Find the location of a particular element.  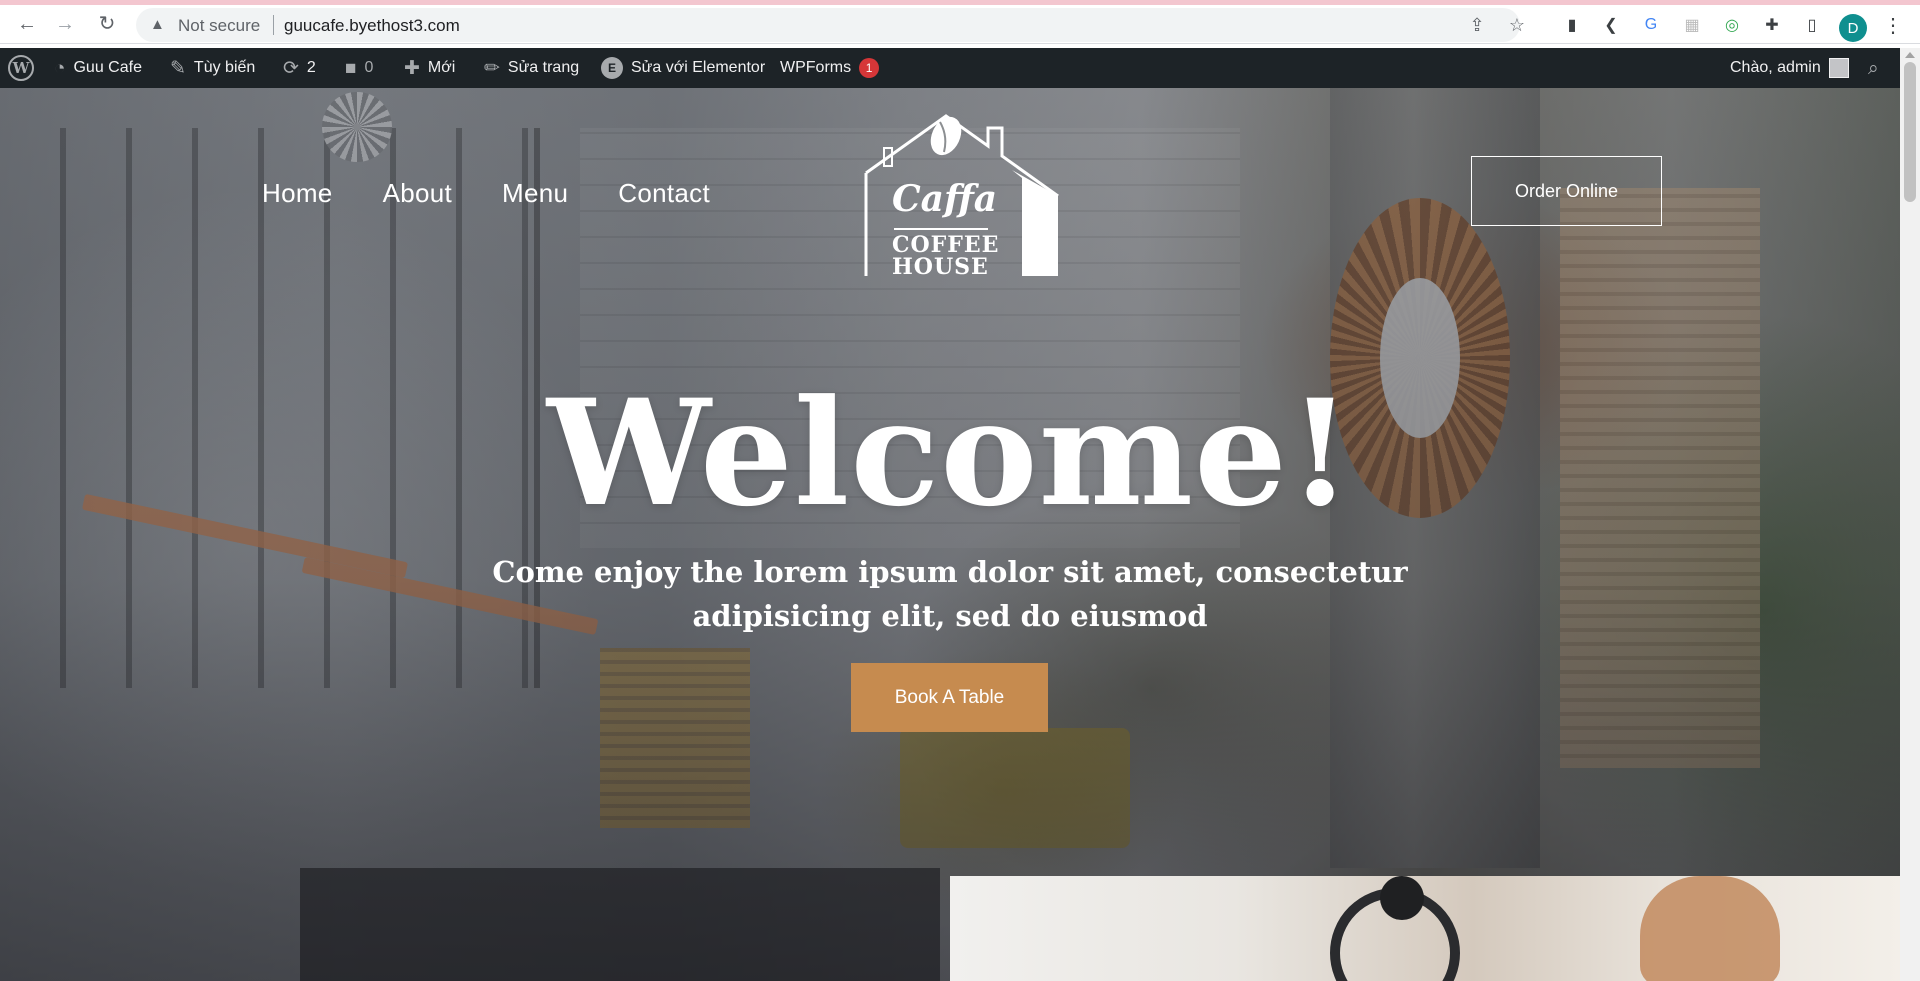

main-navigation: Home About Menu Contact is located at coordinates (486, 193).